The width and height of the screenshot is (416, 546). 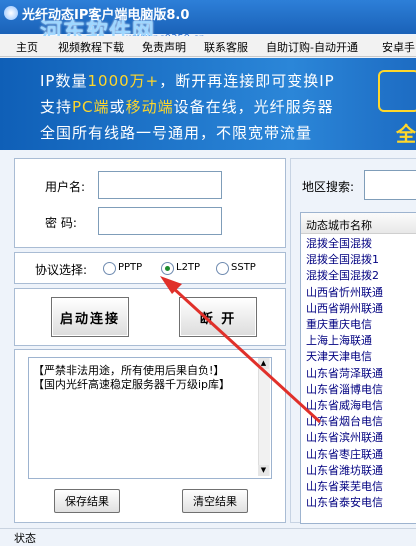 I want to click on status-text: 状态, so click(x=25, y=538).